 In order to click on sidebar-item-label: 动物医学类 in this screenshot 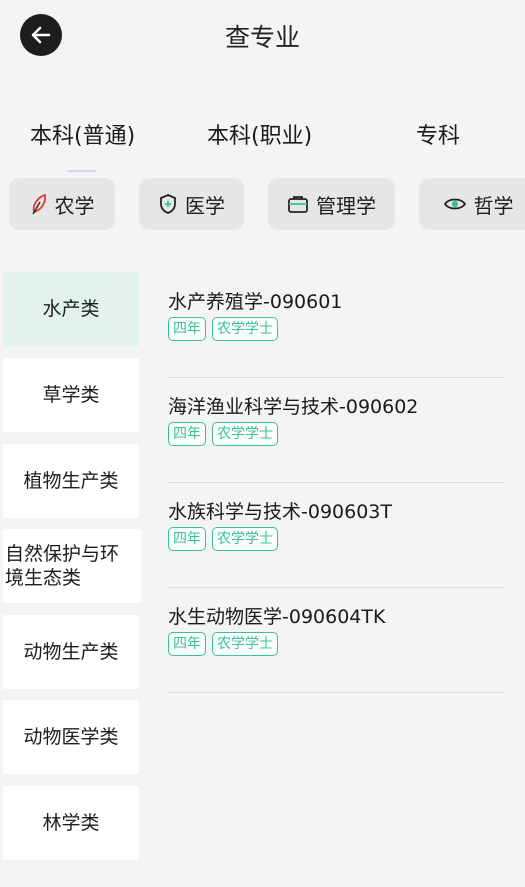, I will do `click(71, 737)`.